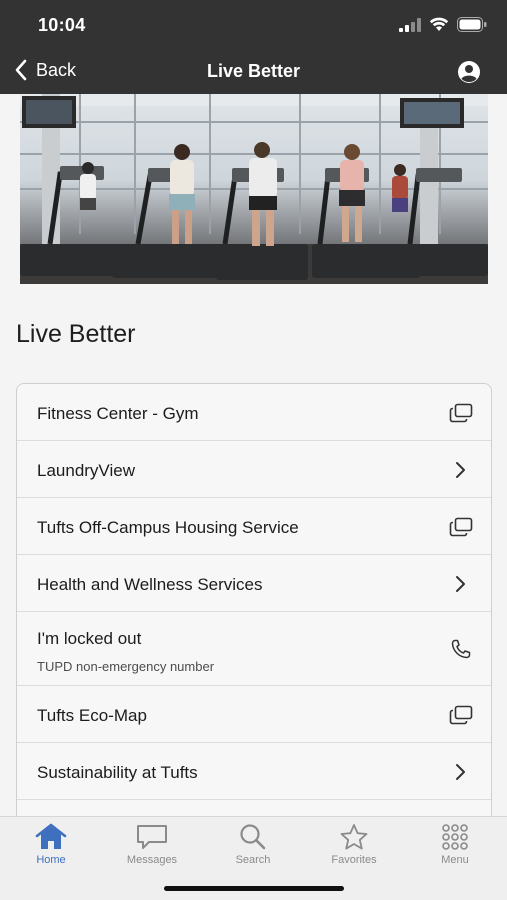  What do you see at coordinates (253, 24) in the screenshot?
I see `status-bar: 10:04` at bounding box center [253, 24].